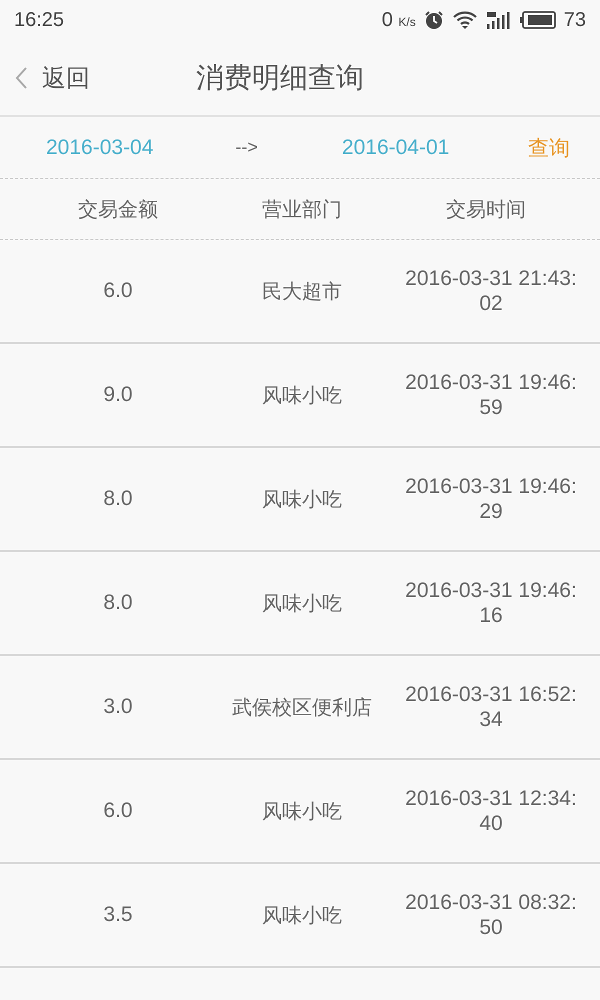 This screenshot has height=1000, width=600. What do you see at coordinates (491, 395) in the screenshot?
I see `time-cell-text: 2016-03-31 19:46:59` at bounding box center [491, 395].